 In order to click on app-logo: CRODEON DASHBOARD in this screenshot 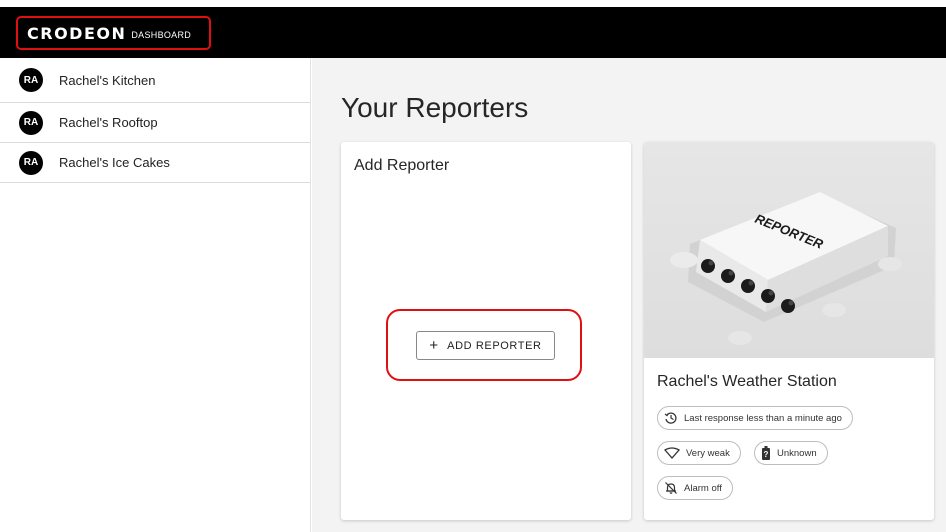, I will do `click(113, 33)`.